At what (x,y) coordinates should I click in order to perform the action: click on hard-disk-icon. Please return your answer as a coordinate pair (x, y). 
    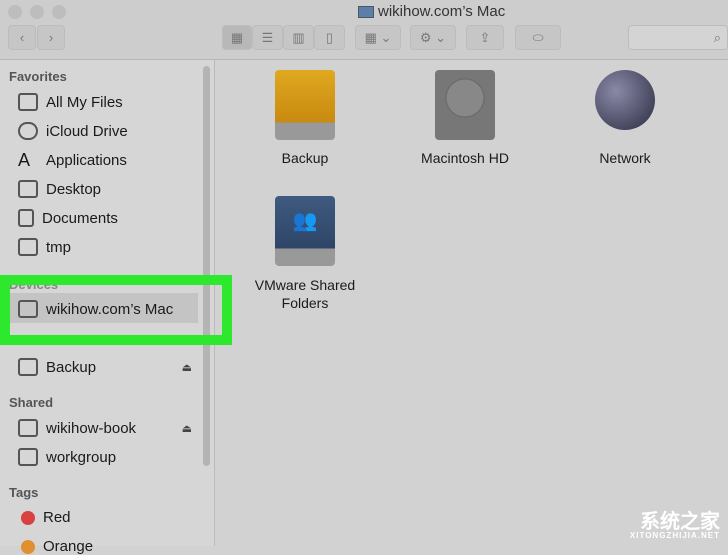
    Looking at the image, I should click on (465, 105).